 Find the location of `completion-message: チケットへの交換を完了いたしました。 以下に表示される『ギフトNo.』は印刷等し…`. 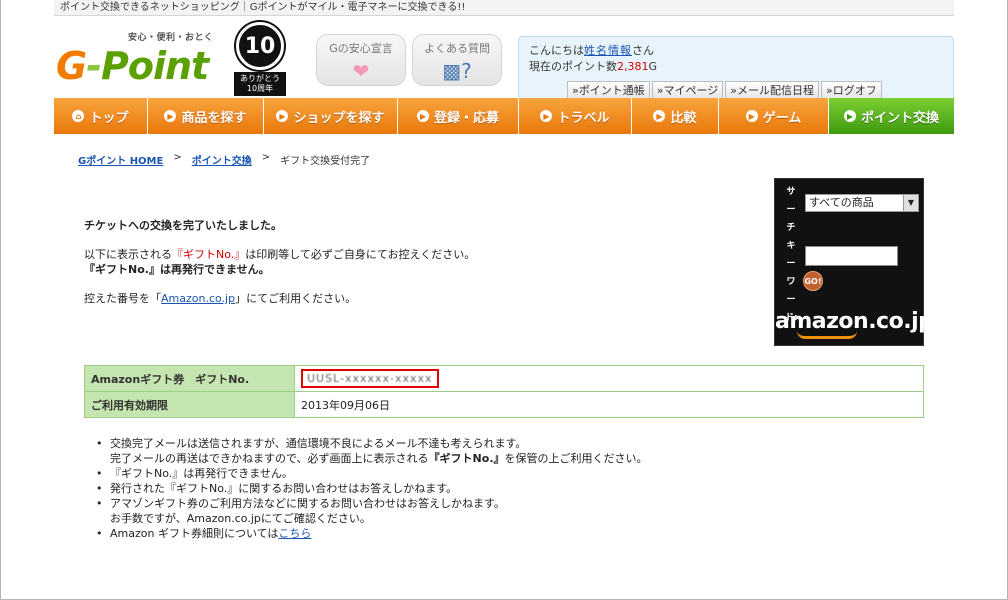

completion-message: チケットへの交換を完了いたしました。 以下に表示される『ギフトNo.』は印刷等し… is located at coordinates (404, 262).